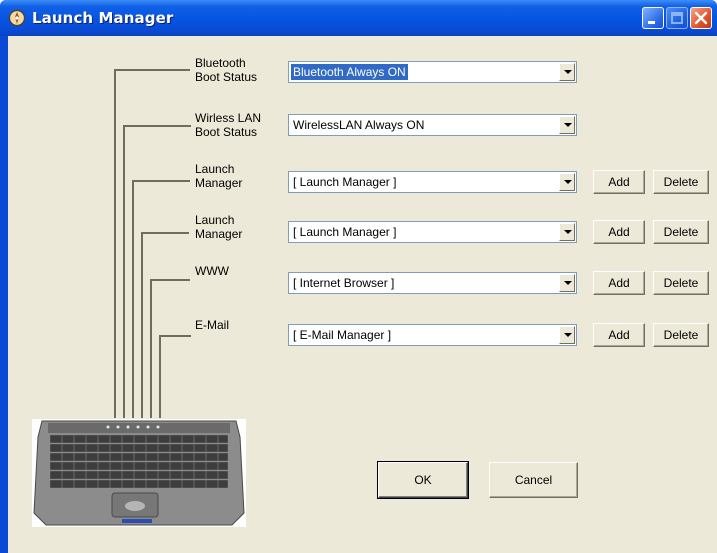 The image size is (717, 553). I want to click on label-line: Wirless LAN, so click(228, 118).